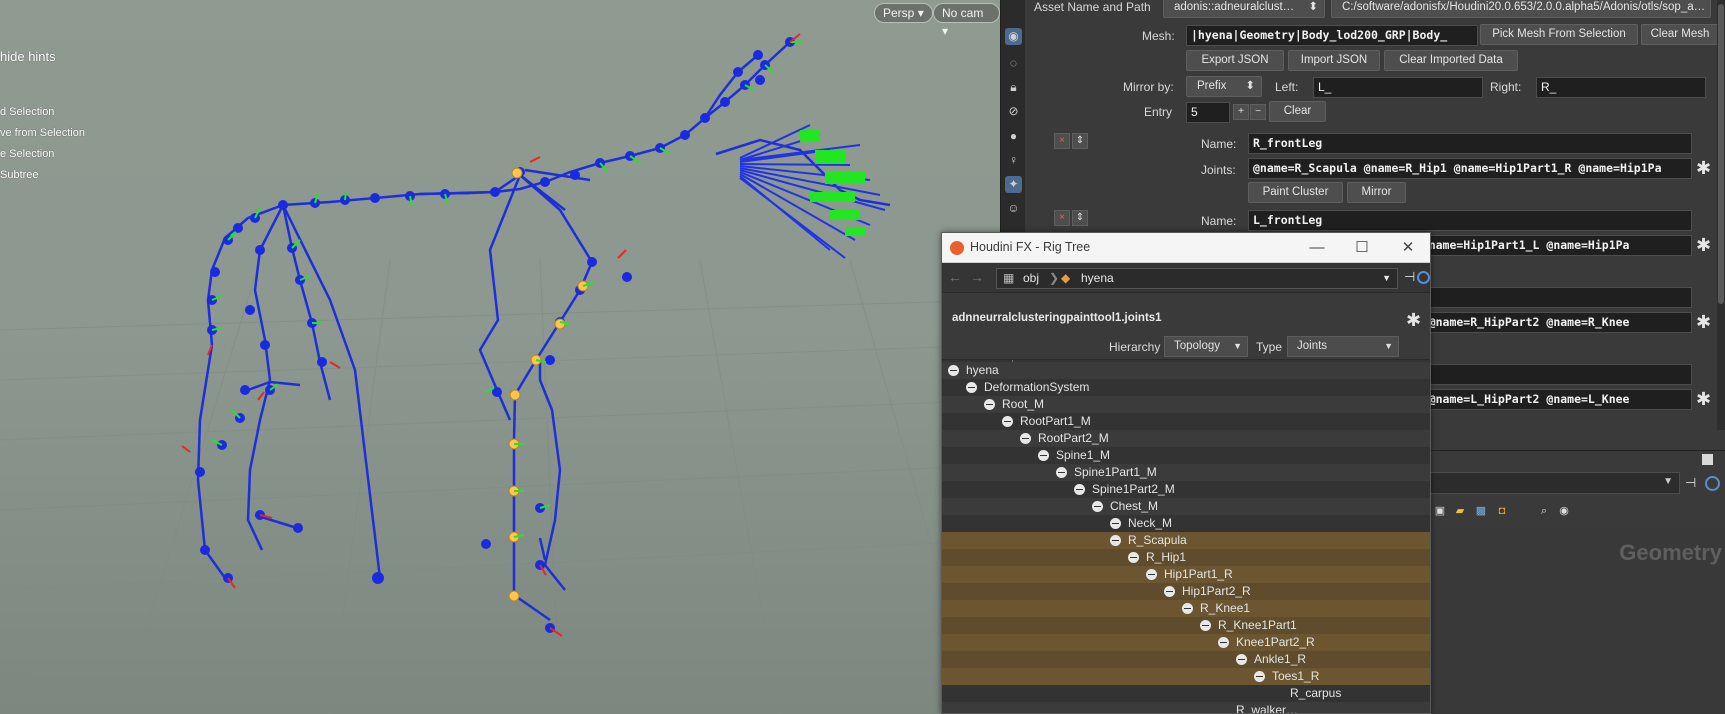 This screenshot has height=714, width=1725. I want to click on import-json-button: Import JSON, so click(1334, 60).